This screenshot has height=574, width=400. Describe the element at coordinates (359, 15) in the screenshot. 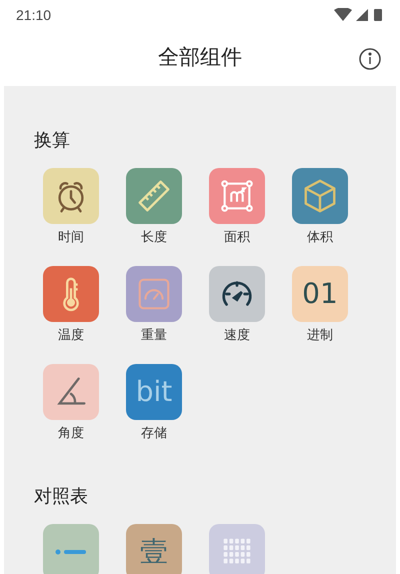

I see `status-icons` at that location.